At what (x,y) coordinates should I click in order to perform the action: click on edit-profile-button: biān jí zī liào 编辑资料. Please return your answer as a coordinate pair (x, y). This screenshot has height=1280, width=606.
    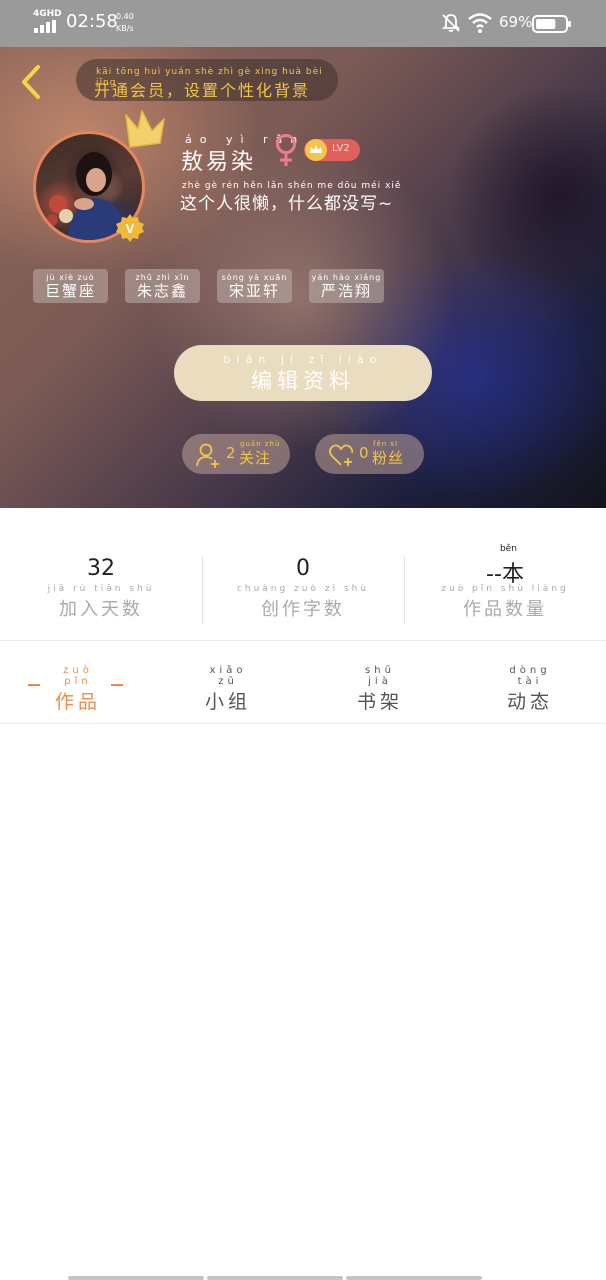
    Looking at the image, I should click on (303, 373).